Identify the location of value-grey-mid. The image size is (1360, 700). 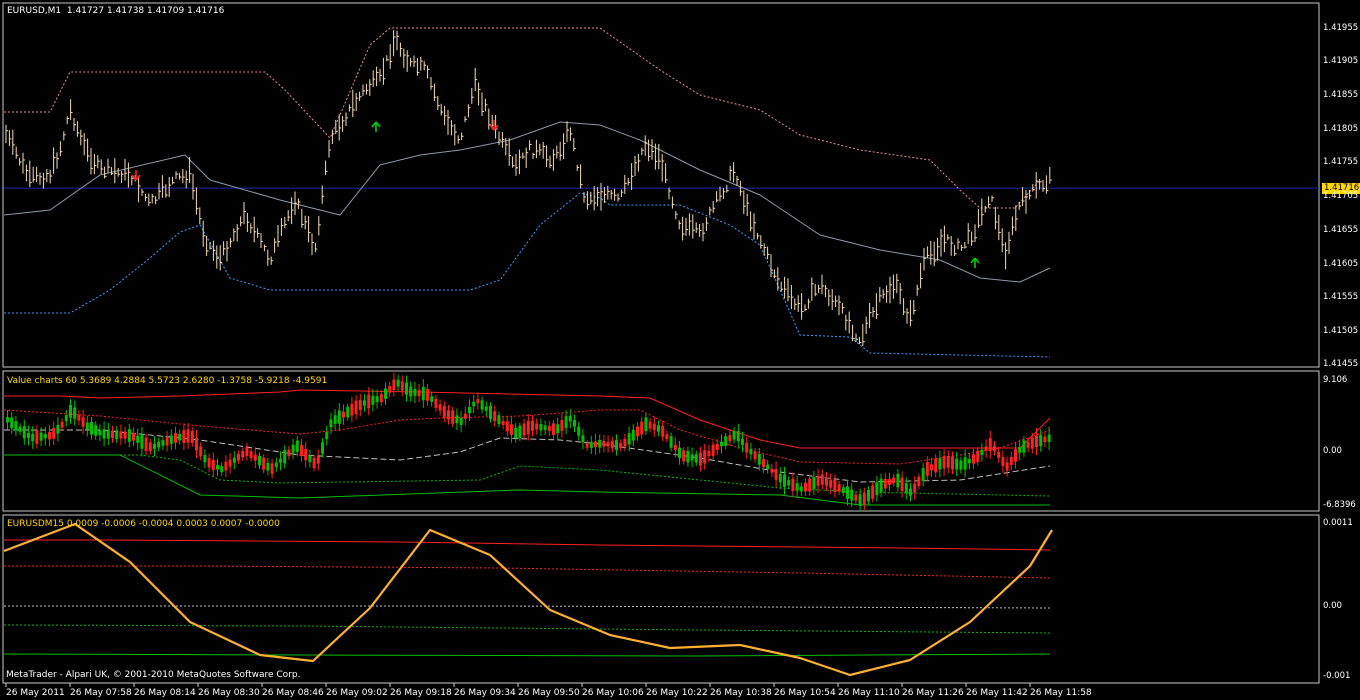
(527, 456).